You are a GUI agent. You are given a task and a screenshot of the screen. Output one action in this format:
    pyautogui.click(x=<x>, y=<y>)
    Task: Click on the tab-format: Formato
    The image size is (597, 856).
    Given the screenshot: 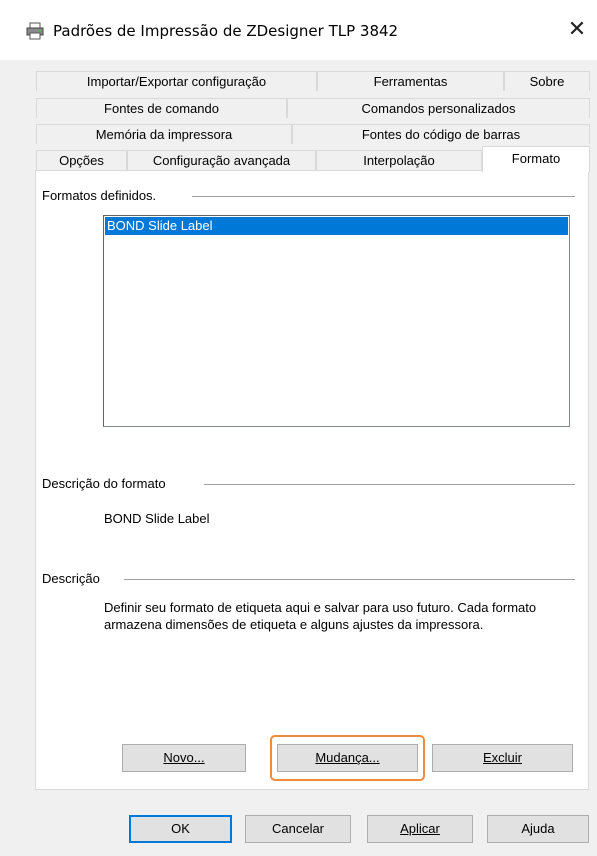 What is the action you would take?
    pyautogui.click(x=536, y=159)
    